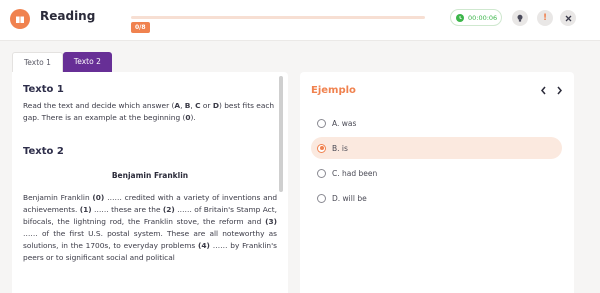  I want to click on tab-texto-2: Texto 2, so click(87, 62).